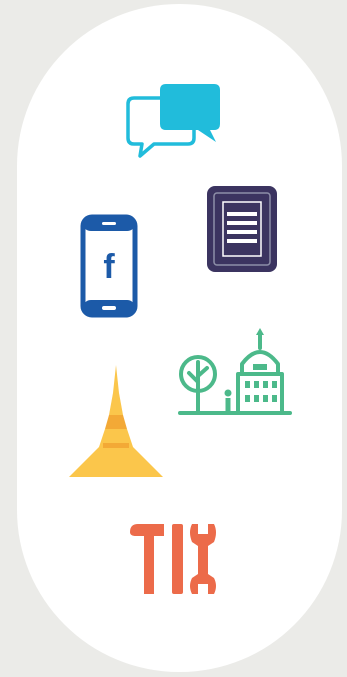  I want to click on pagoda-icon, so click(116, 421).